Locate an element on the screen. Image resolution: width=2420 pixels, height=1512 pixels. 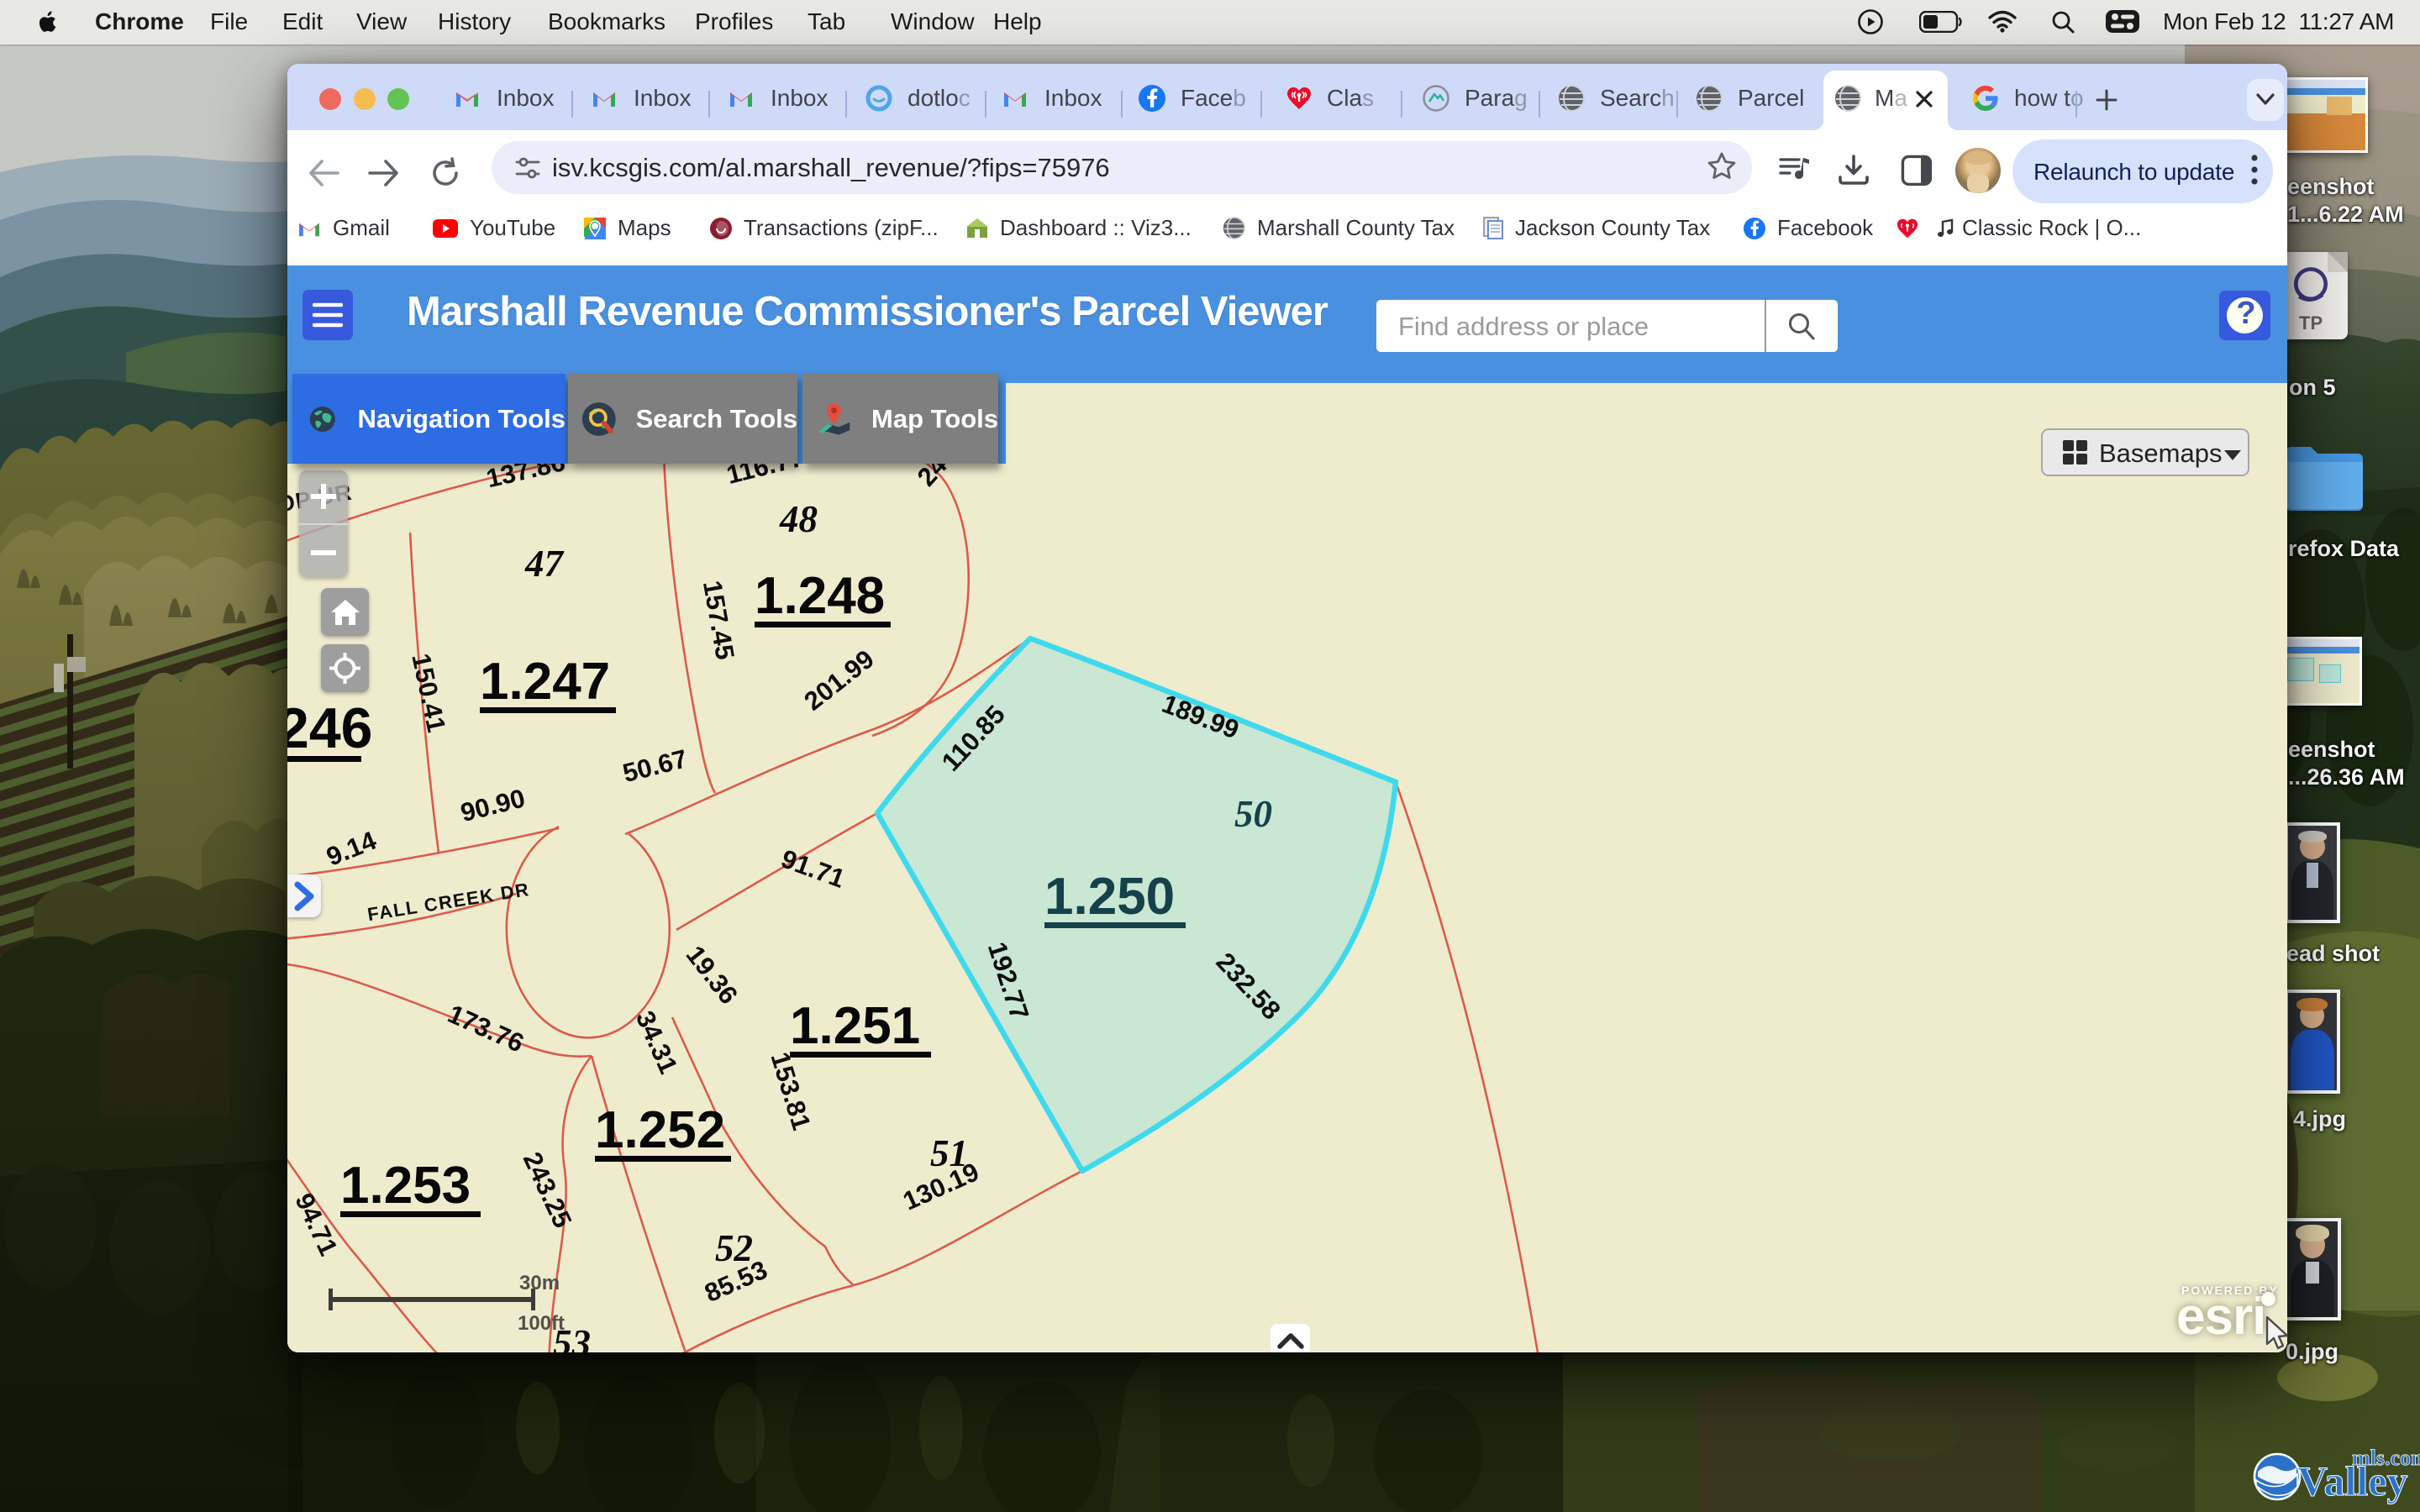
svg-text: 47 is located at coordinates (544, 564).